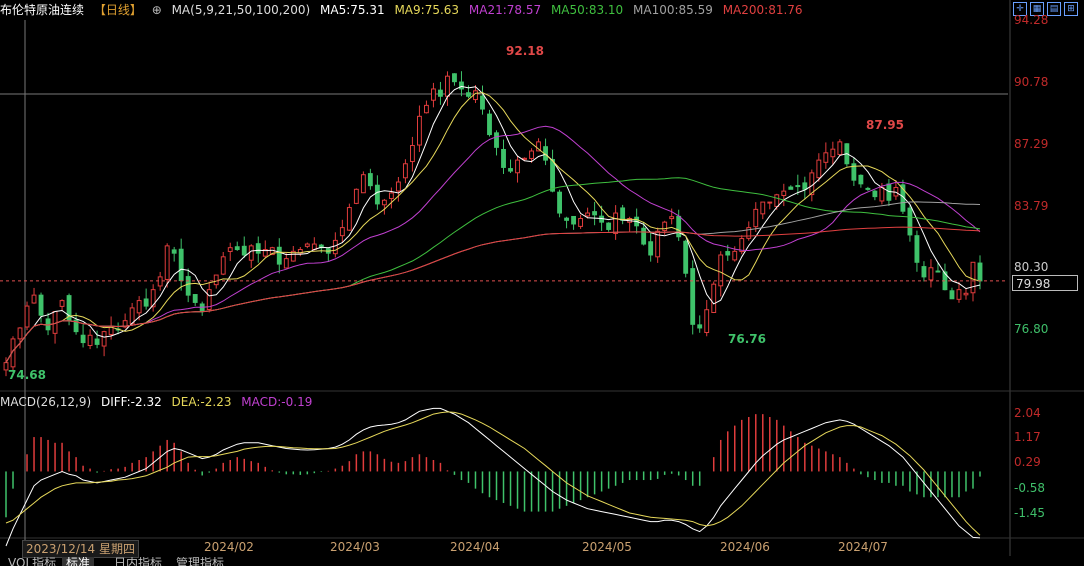 The width and height of the screenshot is (1084, 566). I want to click on macd-tick: -0.58, so click(1030, 488).